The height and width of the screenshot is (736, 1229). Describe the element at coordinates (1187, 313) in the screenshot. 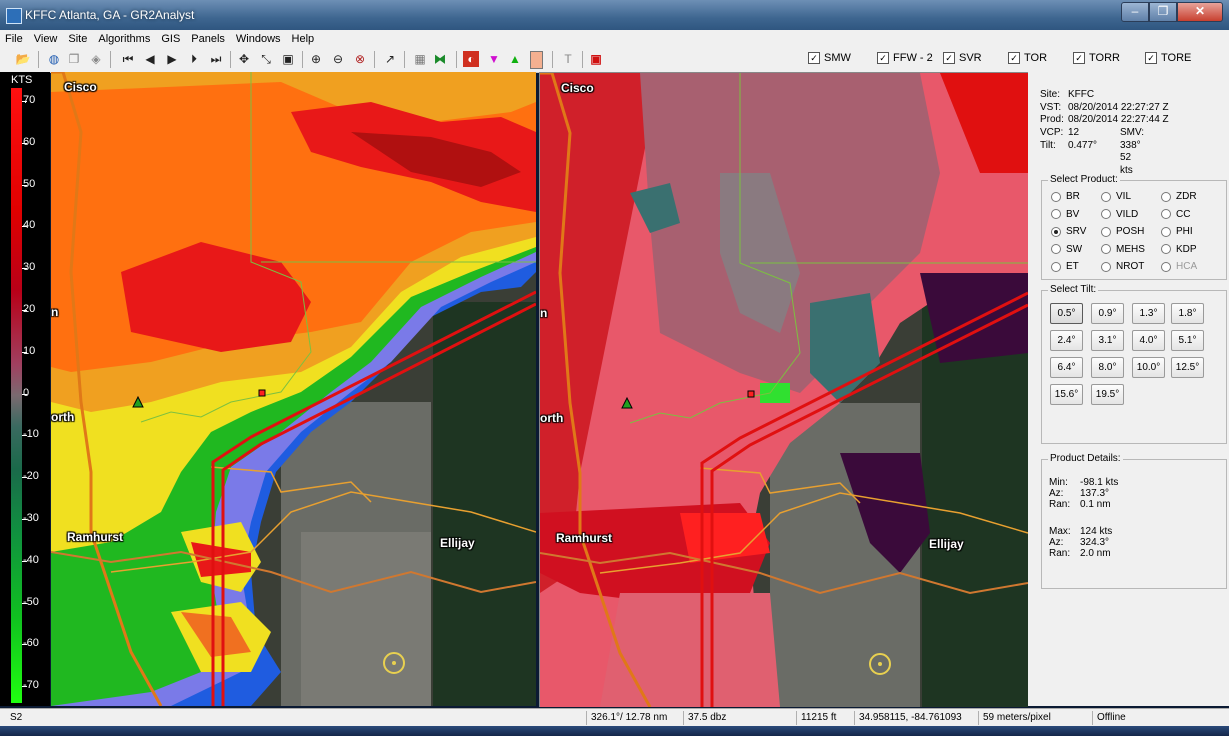

I see `tilt-button: 1.8°` at that location.